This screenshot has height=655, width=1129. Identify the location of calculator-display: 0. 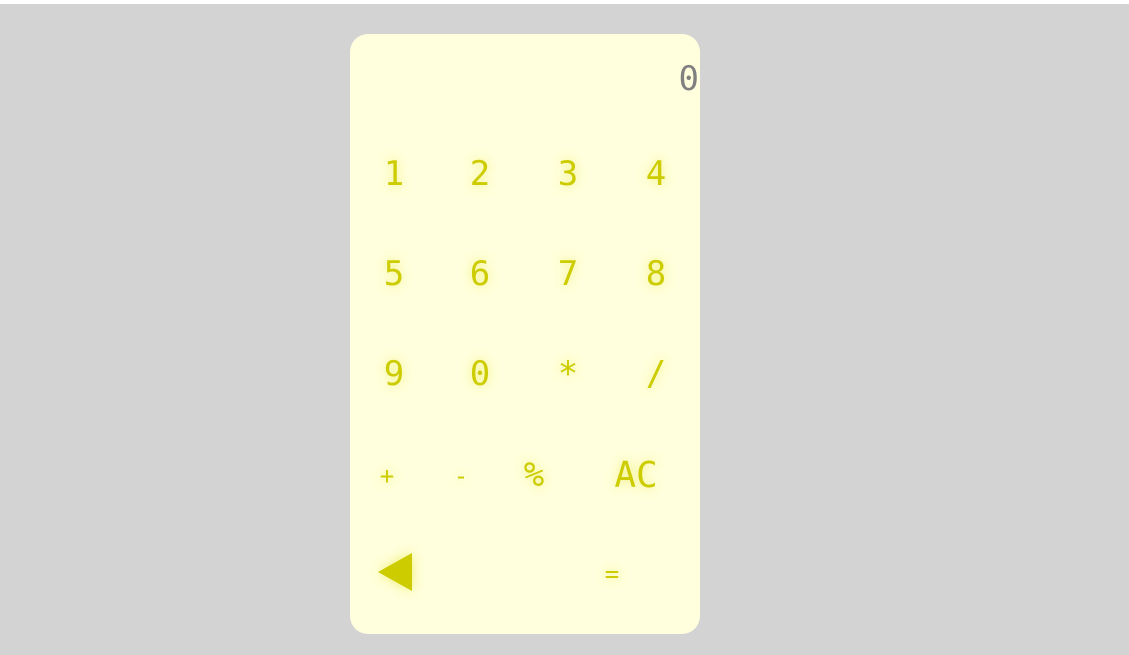
(689, 79).